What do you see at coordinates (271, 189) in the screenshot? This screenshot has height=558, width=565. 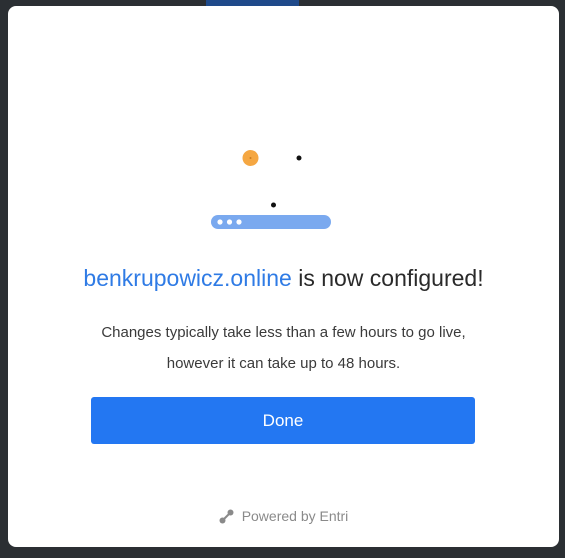 I see `server-configured-illustration` at bounding box center [271, 189].